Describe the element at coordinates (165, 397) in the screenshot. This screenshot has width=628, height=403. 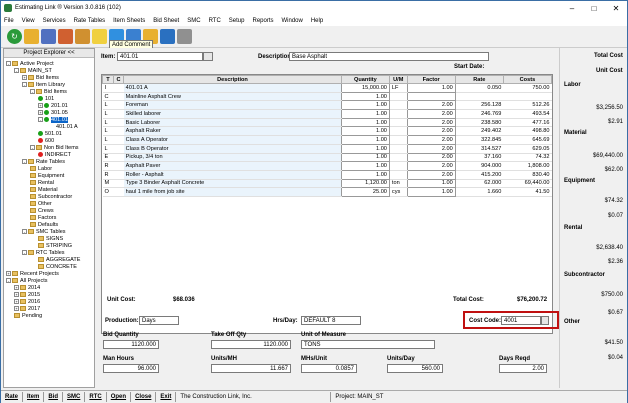
I see `exit-button: Exit` at that location.